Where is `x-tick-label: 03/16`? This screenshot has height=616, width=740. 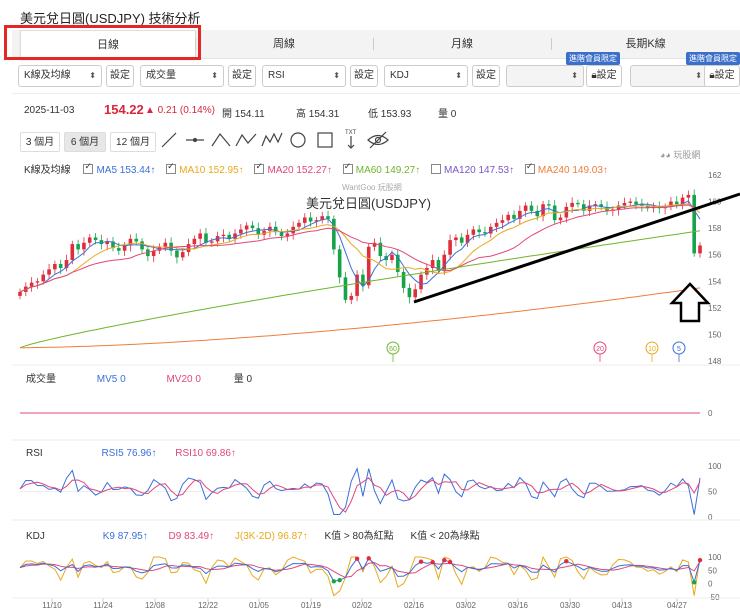
x-tick-label: 03/16 is located at coordinates (518, 605).